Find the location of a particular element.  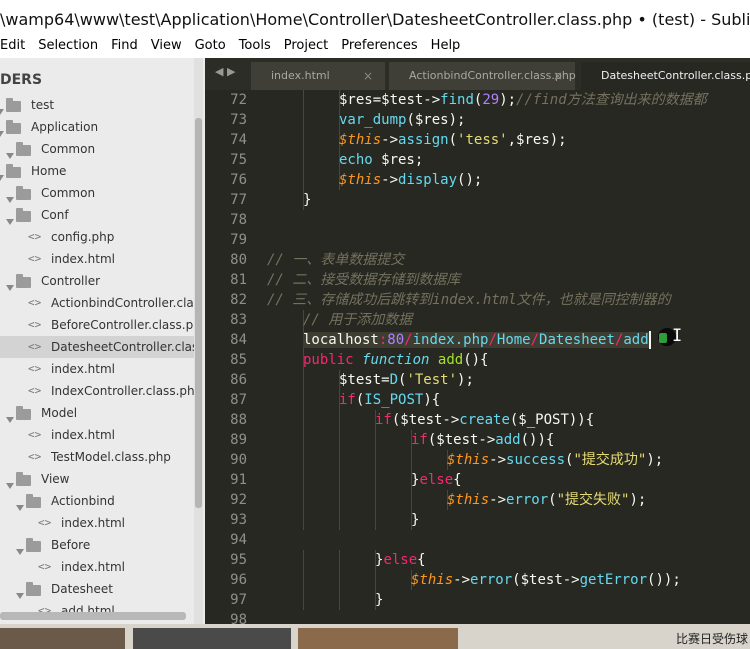

sidebar-folder: Controller is located at coordinates (97, 281).